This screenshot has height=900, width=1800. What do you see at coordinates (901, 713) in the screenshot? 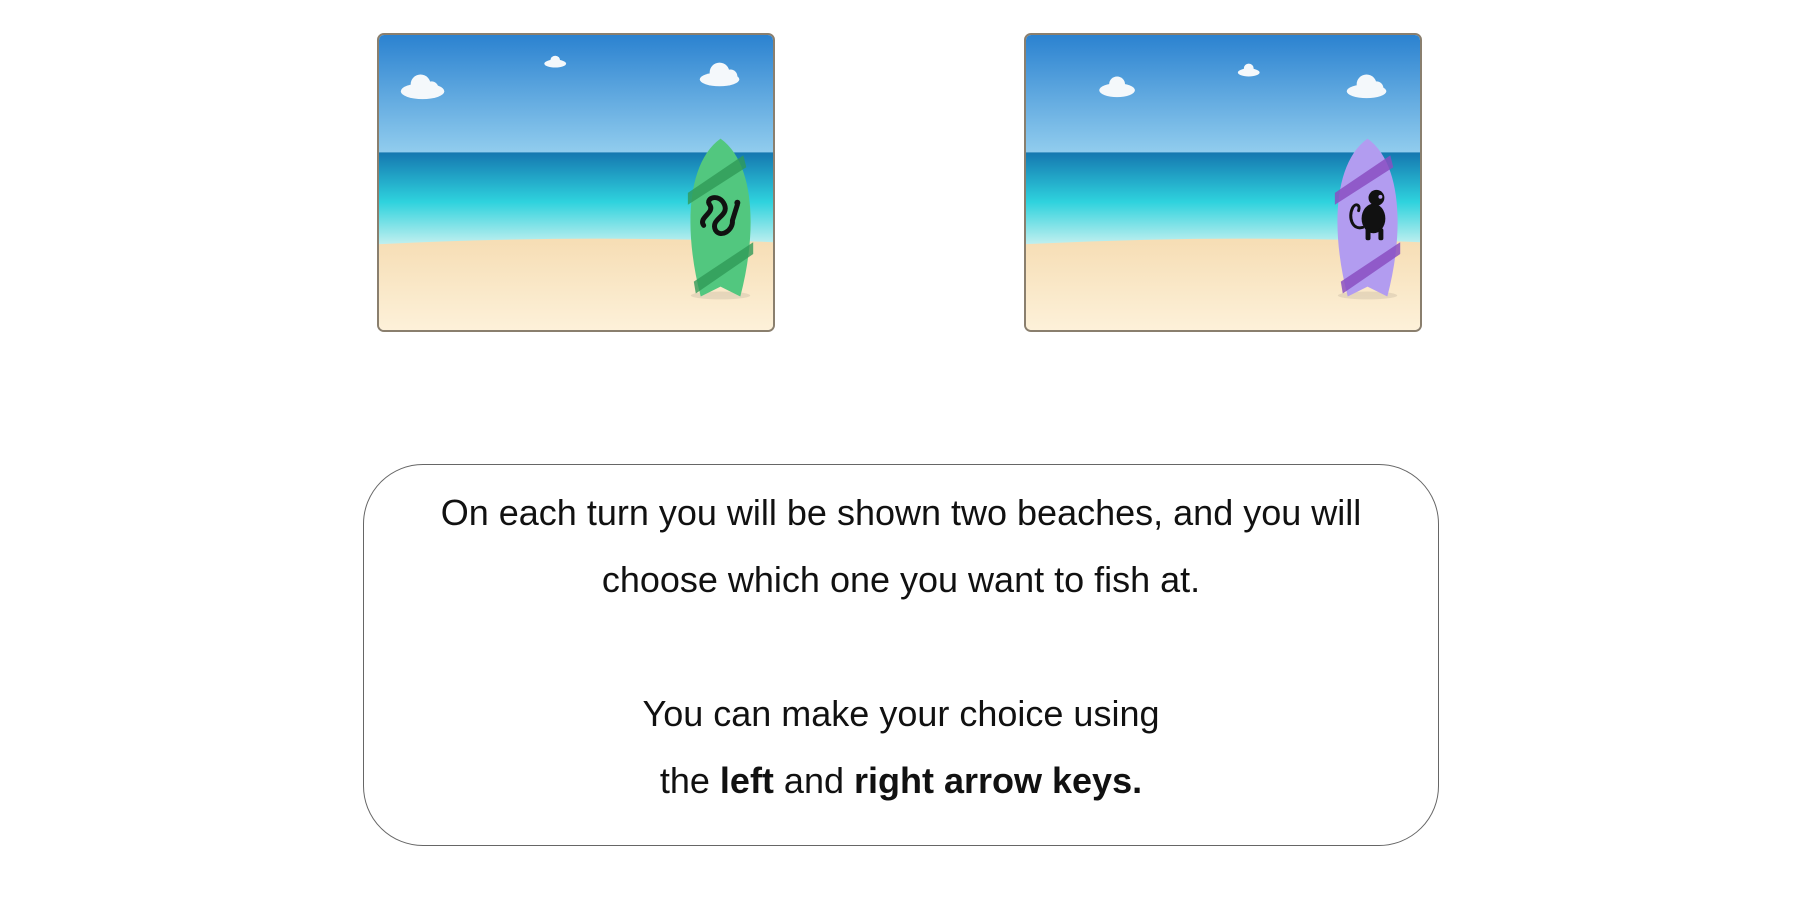
I see `instruction-line-3: You can make your choice using` at bounding box center [901, 713].